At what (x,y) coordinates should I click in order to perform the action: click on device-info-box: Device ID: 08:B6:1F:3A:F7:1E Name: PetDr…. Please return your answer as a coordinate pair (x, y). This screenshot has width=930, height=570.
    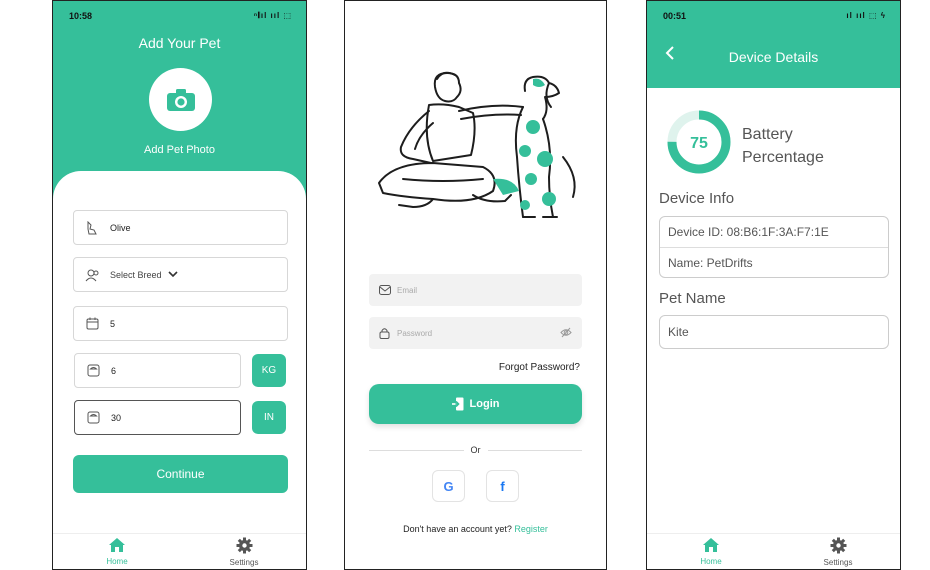
    Looking at the image, I should click on (774, 247).